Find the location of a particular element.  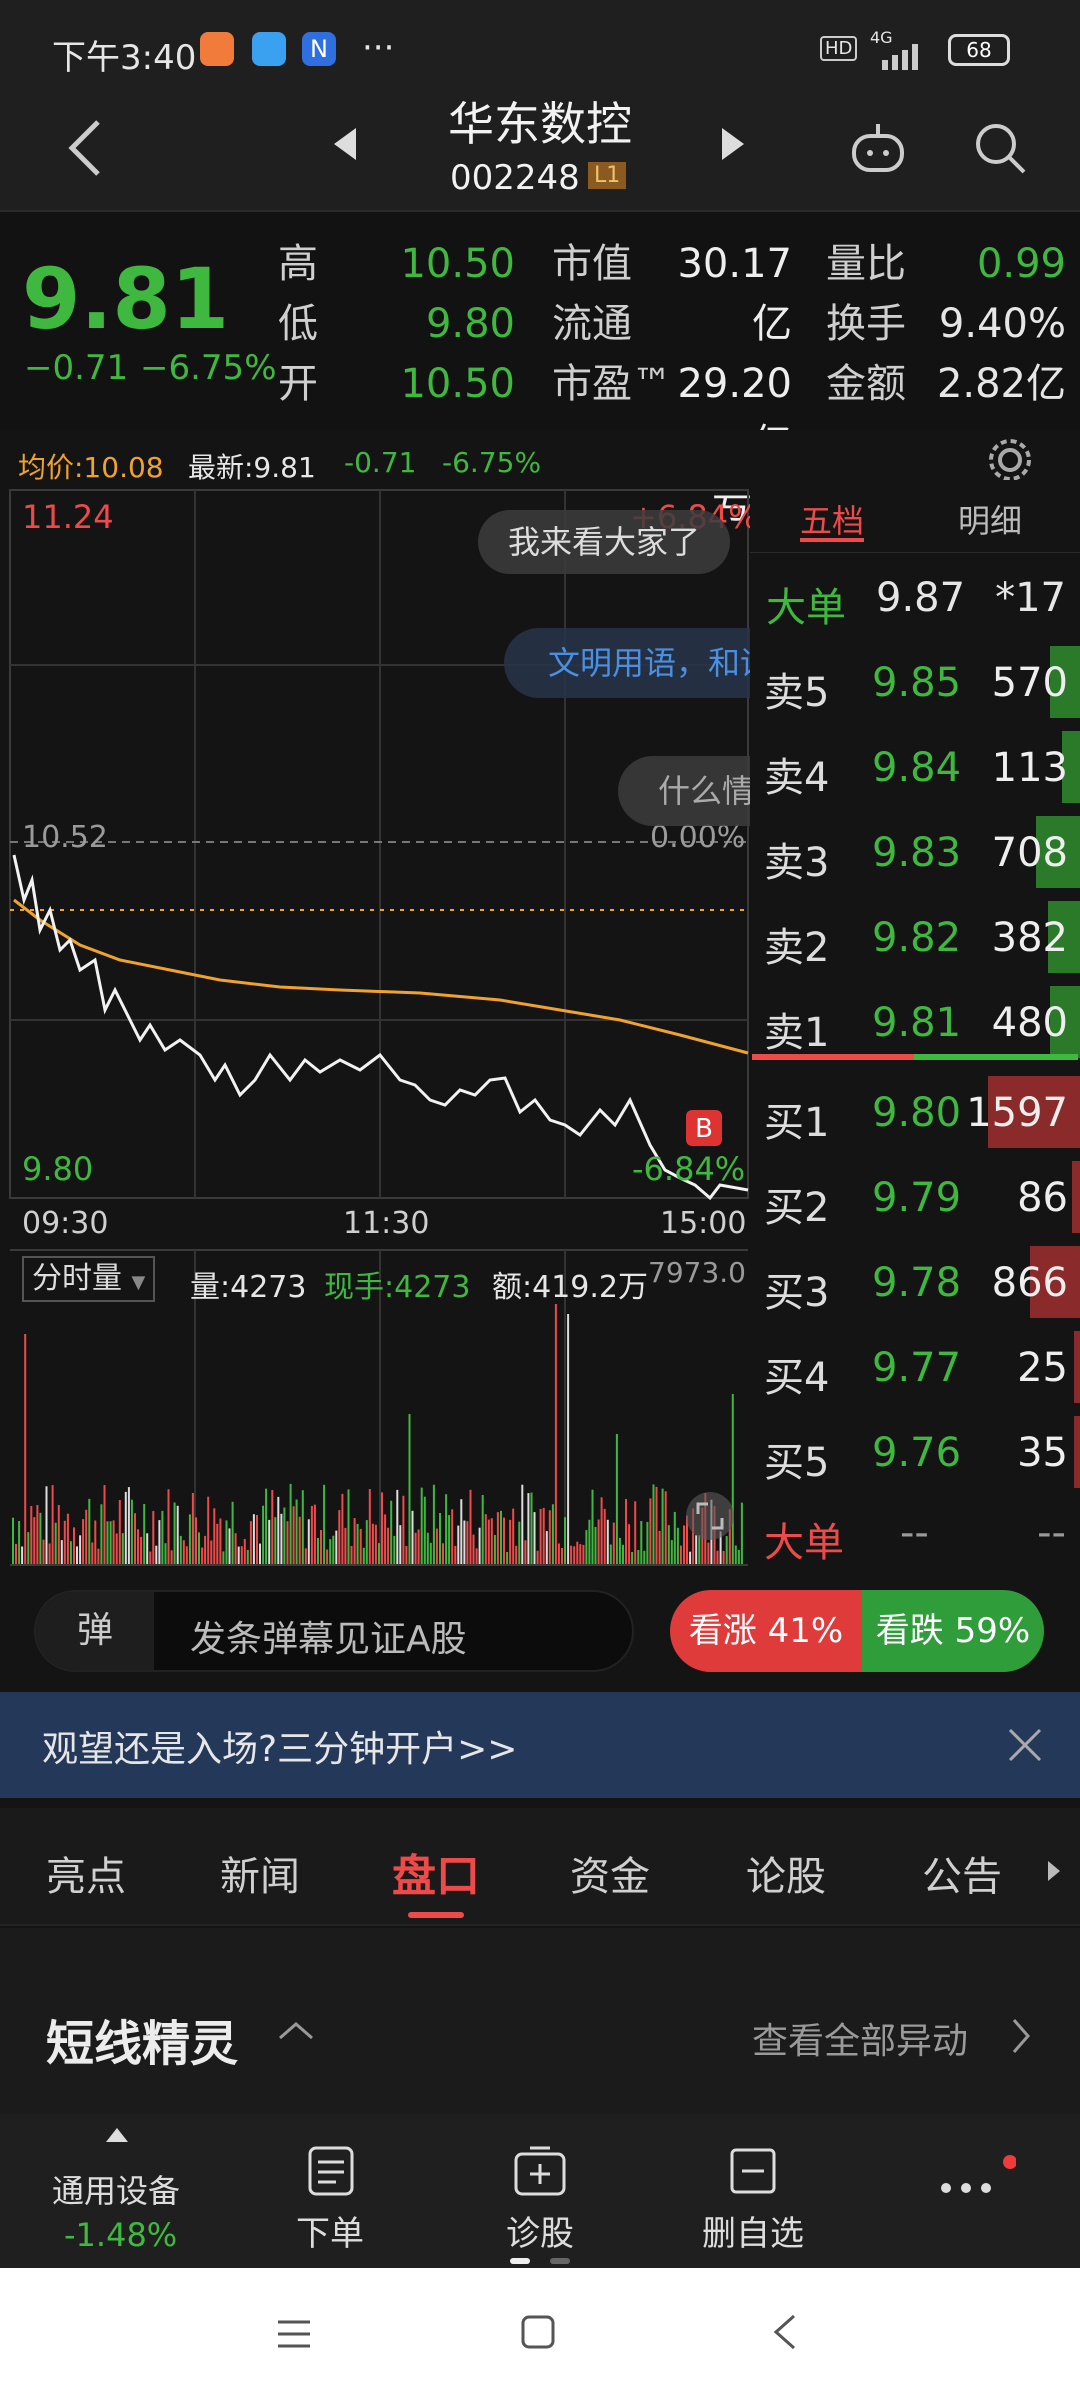

y-max-label: 11.24 is located at coordinates (68, 517).